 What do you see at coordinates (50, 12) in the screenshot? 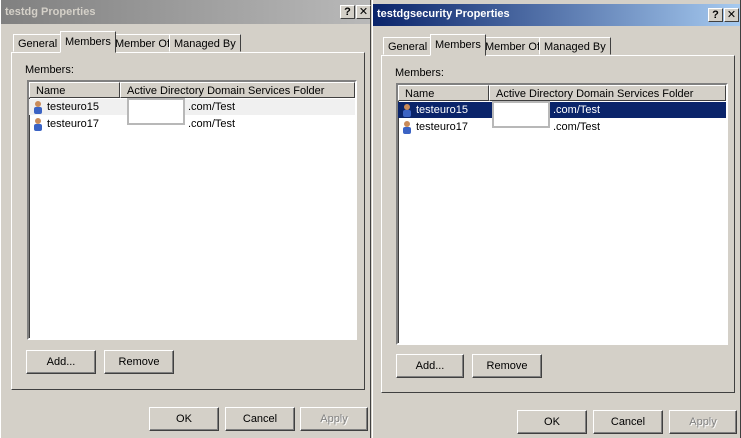
I see `window-title: testdg Properties` at bounding box center [50, 12].